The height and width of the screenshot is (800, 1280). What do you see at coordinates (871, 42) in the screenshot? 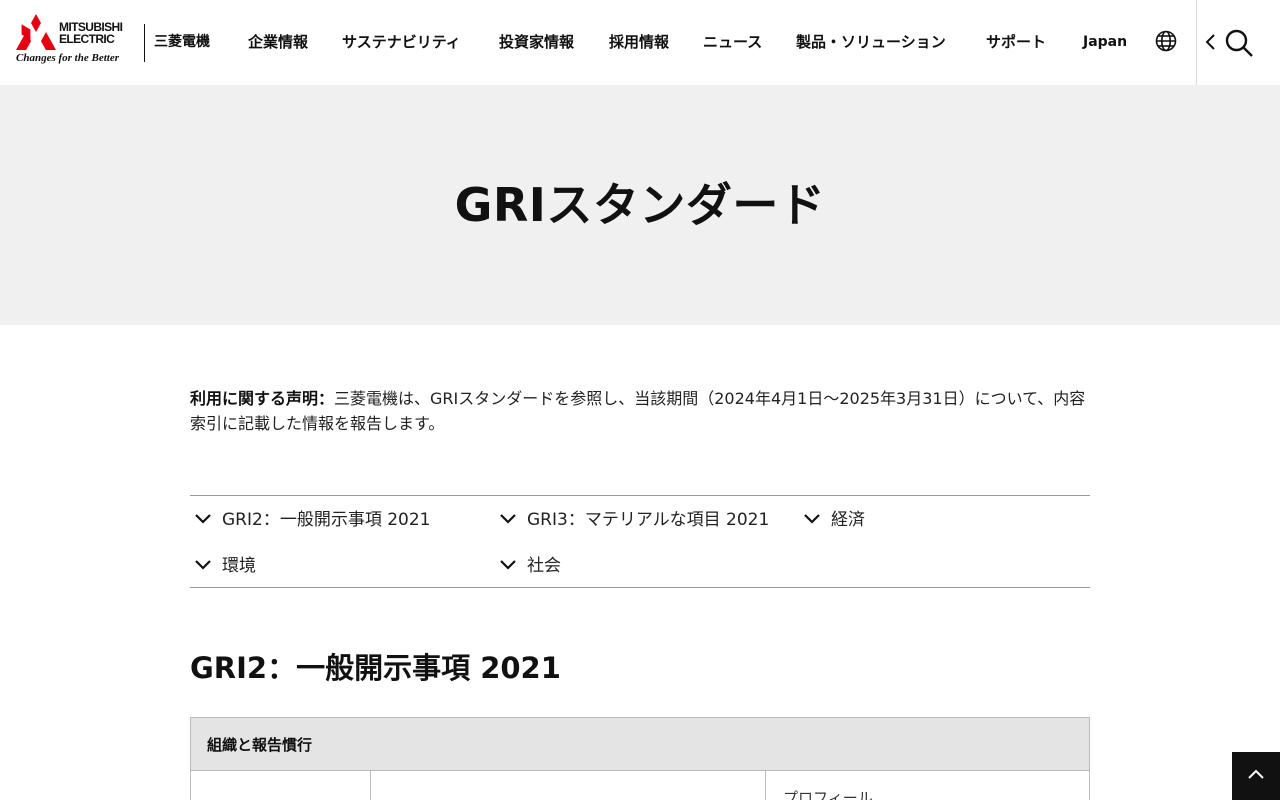
I see `nav-item-products: 製品・ソリューション` at bounding box center [871, 42].